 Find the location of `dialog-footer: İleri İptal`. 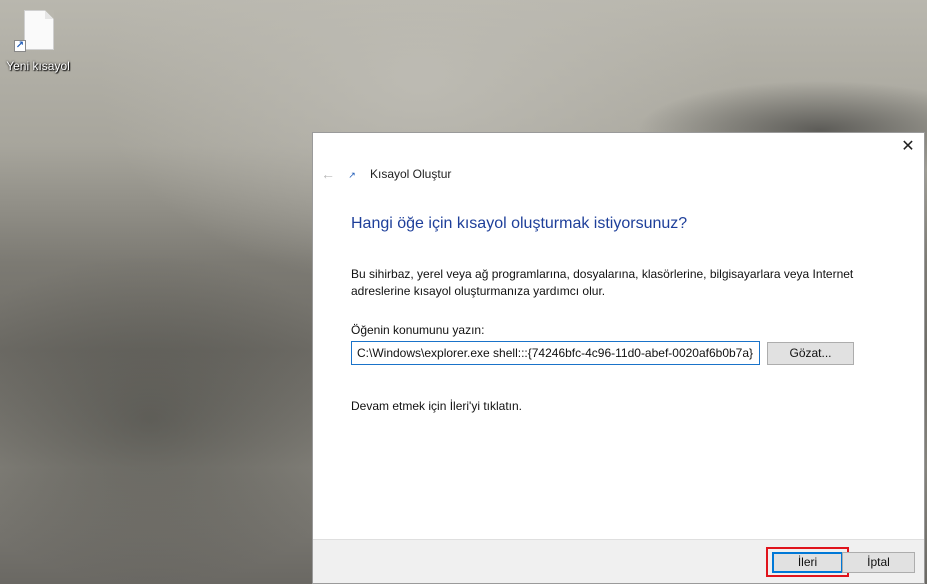

dialog-footer: İleri İptal is located at coordinates (618, 561).